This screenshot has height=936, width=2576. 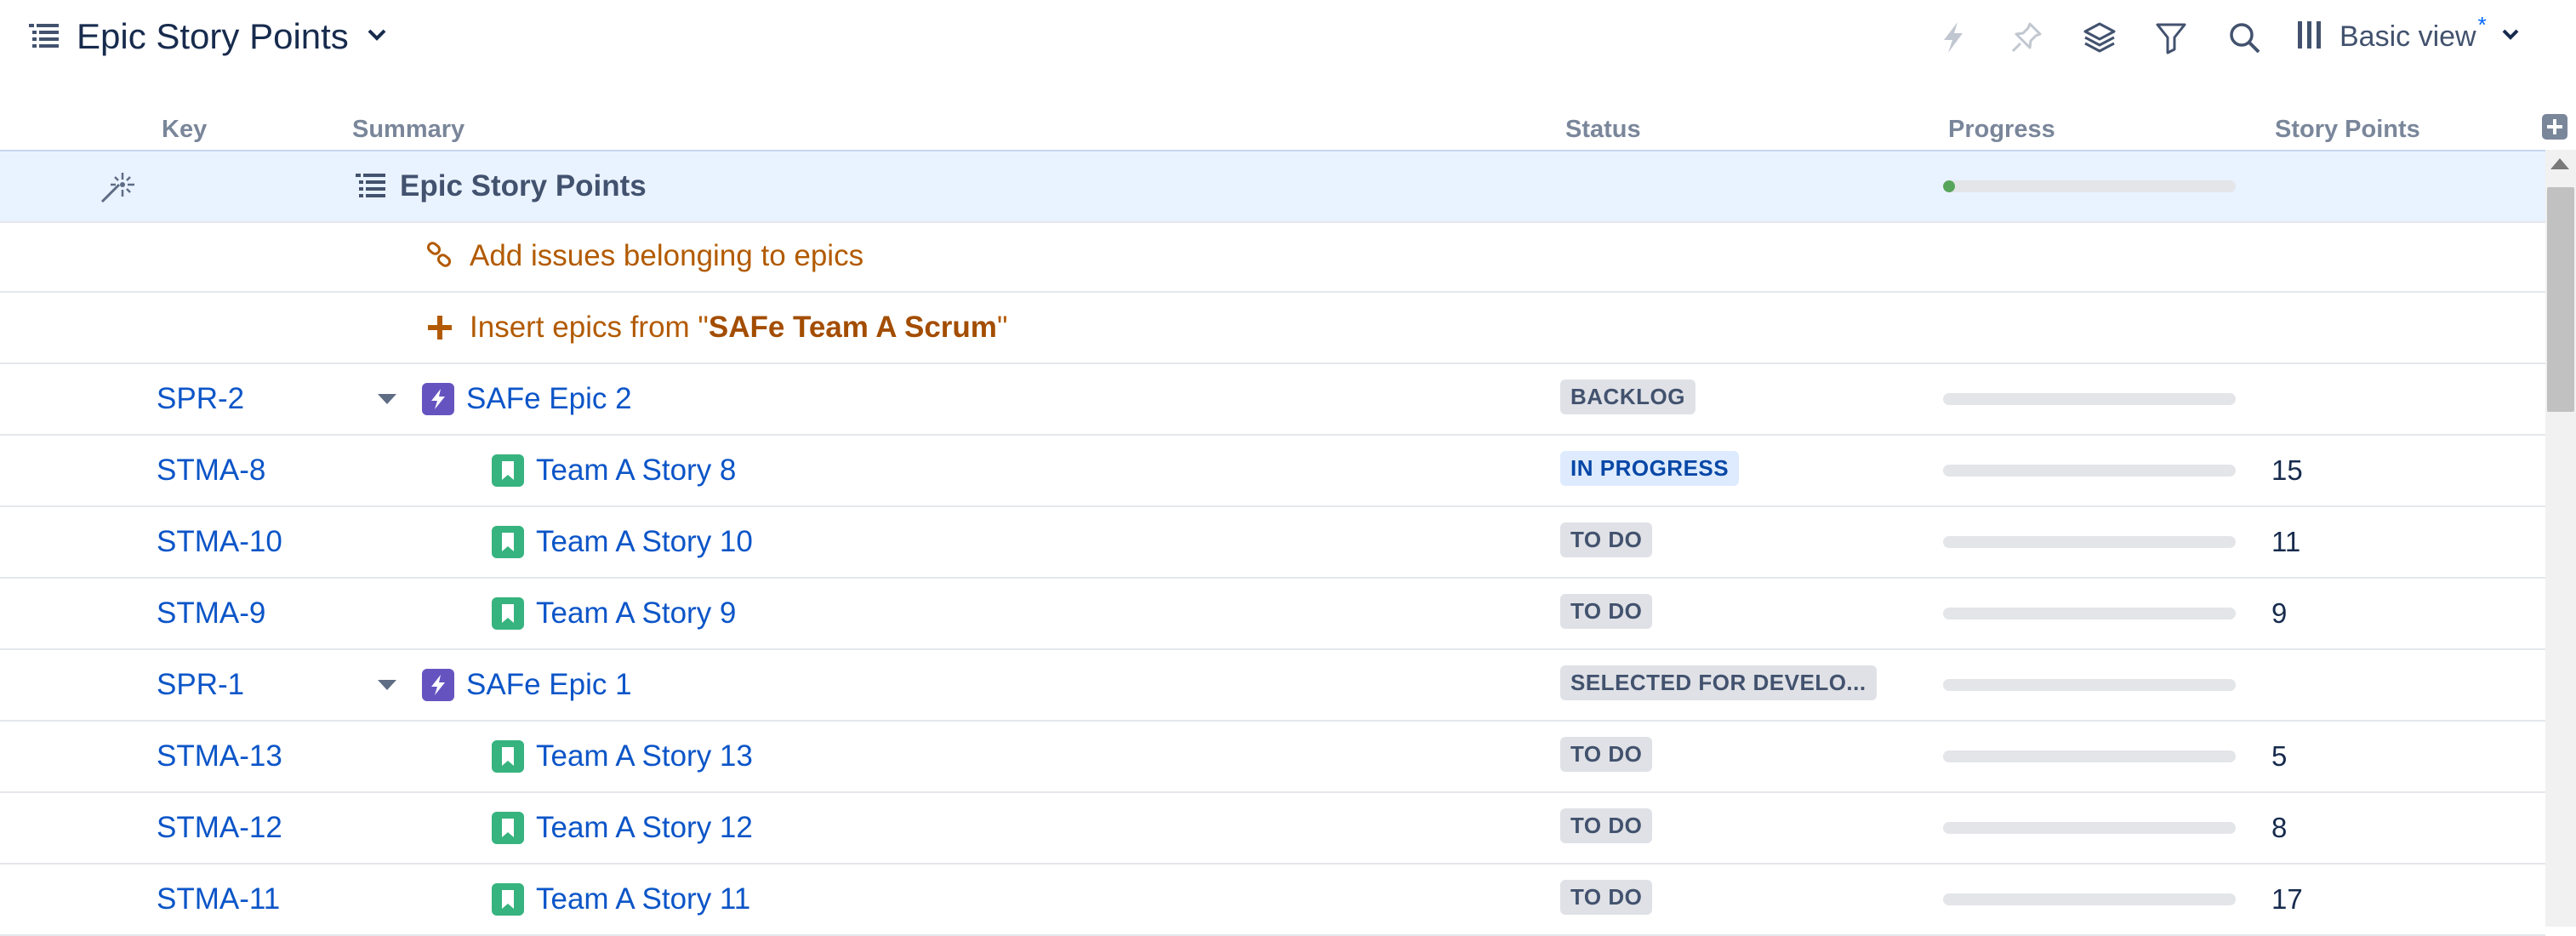 I want to click on table-row: STMA-8 Team A Story 8 IN PROGRESS 15, so click(x=1272, y=472).